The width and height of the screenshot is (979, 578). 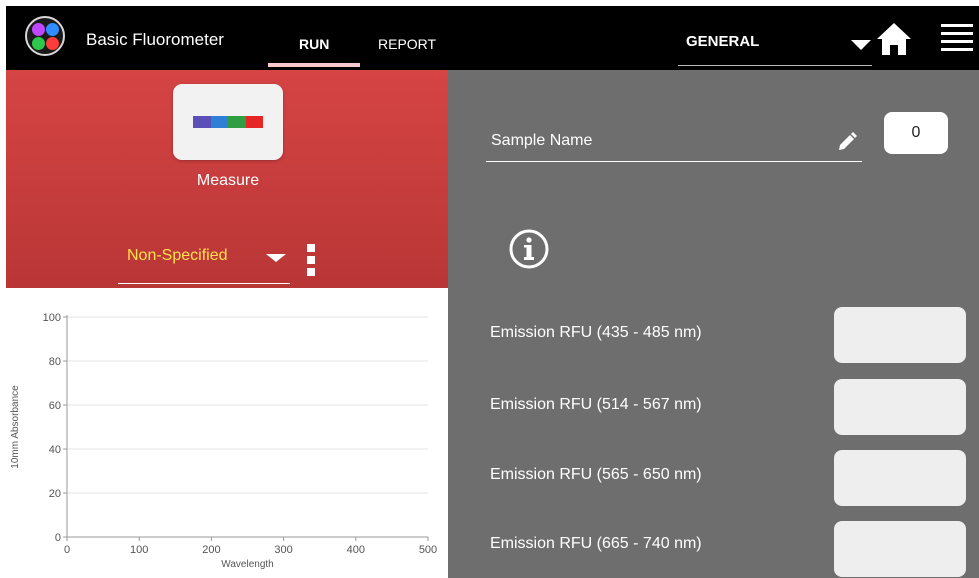 I want to click on y-tick-label: 0, so click(x=58, y=538).